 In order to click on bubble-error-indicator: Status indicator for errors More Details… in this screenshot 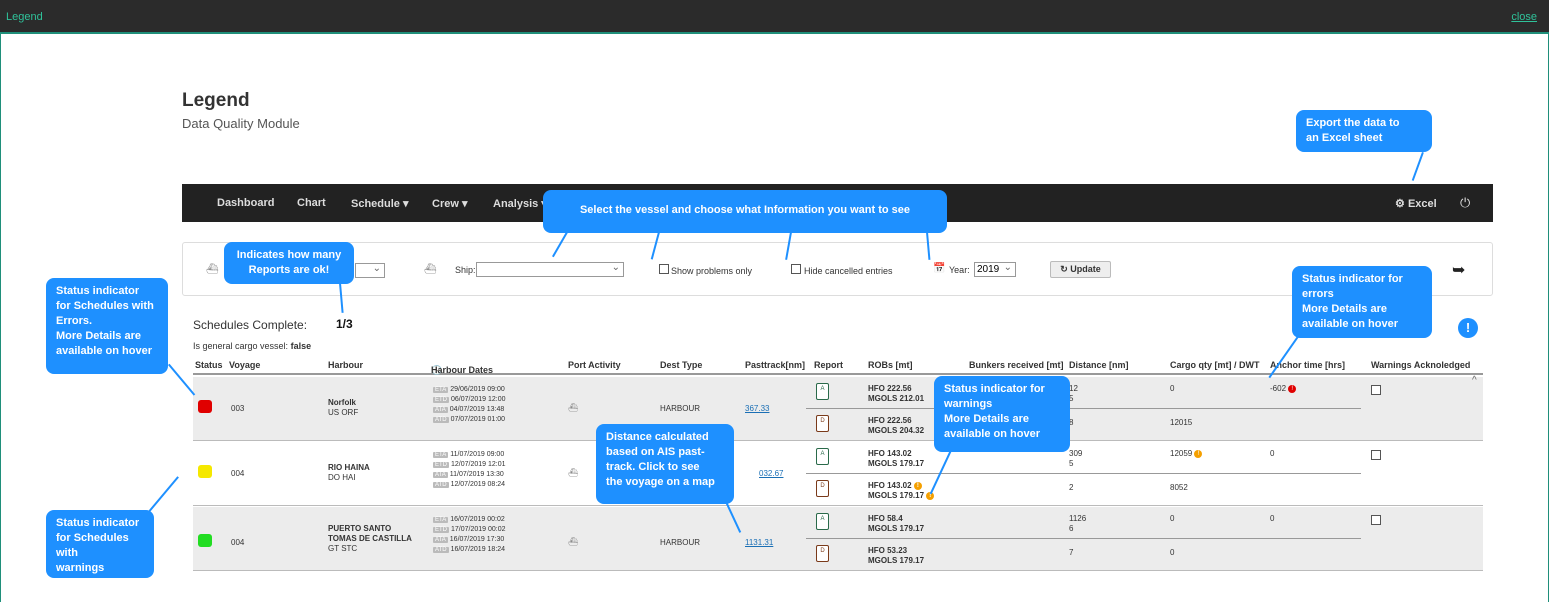, I will do `click(1362, 302)`.